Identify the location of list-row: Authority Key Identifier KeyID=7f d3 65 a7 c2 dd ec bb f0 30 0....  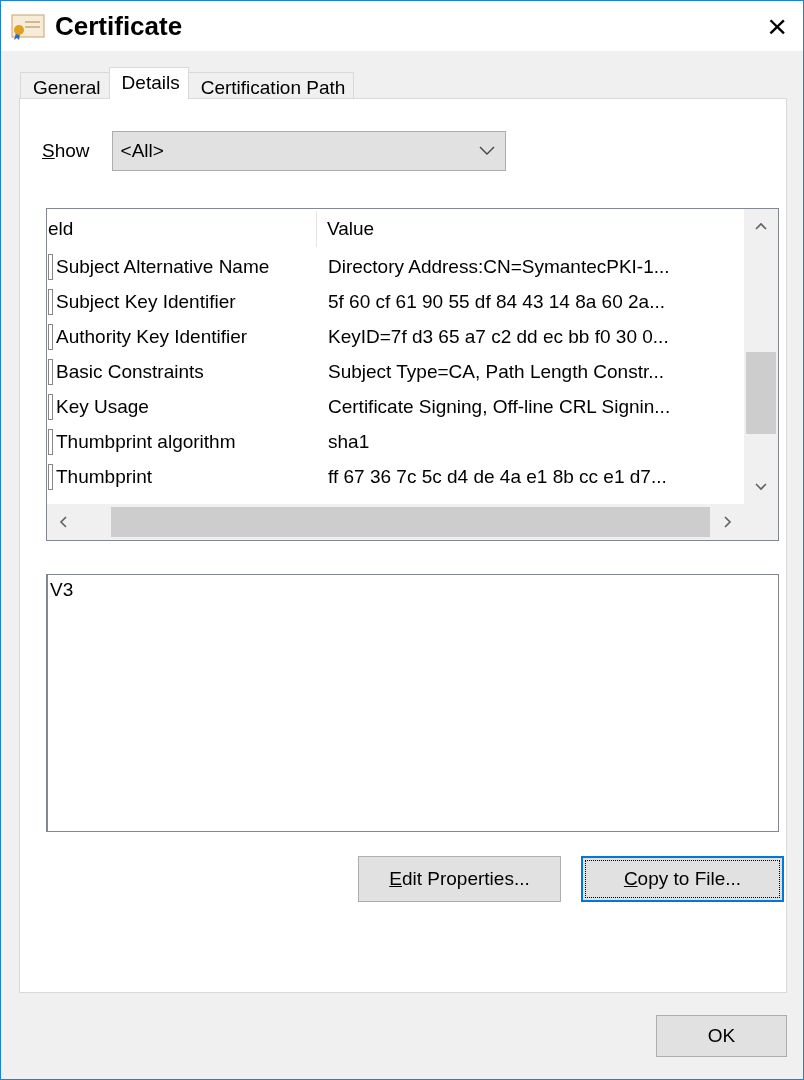
(395, 336).